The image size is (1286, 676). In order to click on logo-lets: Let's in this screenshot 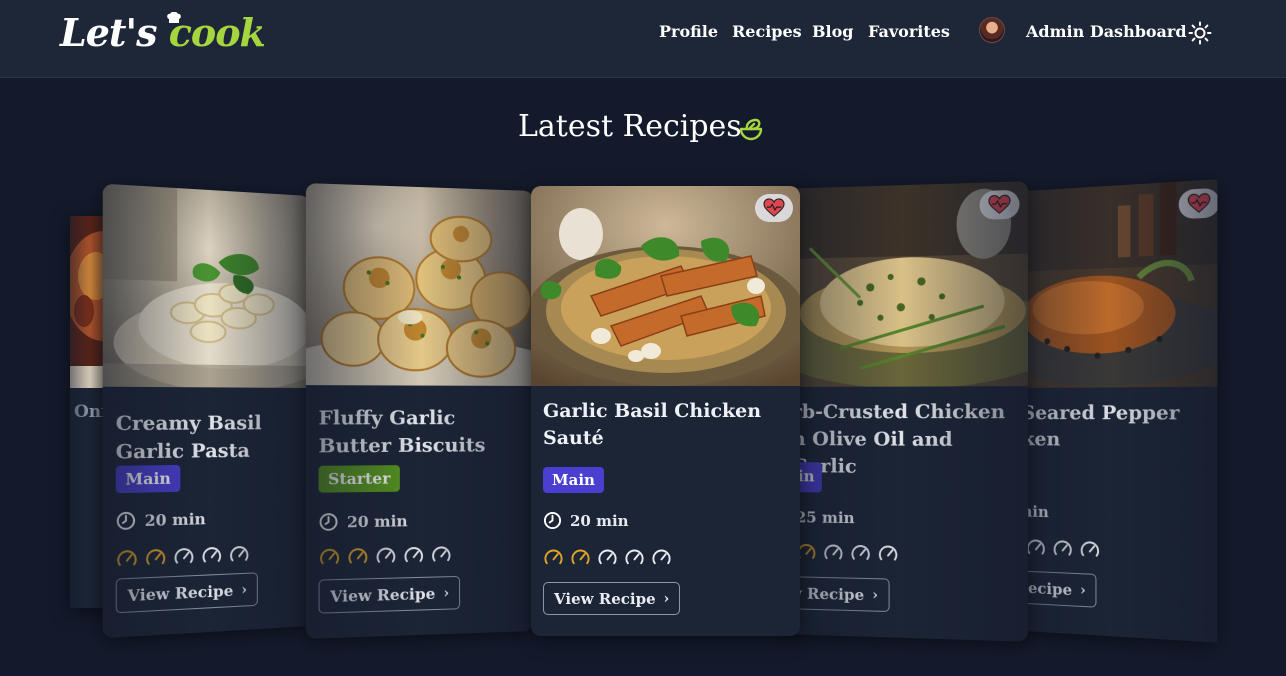, I will do `click(114, 32)`.